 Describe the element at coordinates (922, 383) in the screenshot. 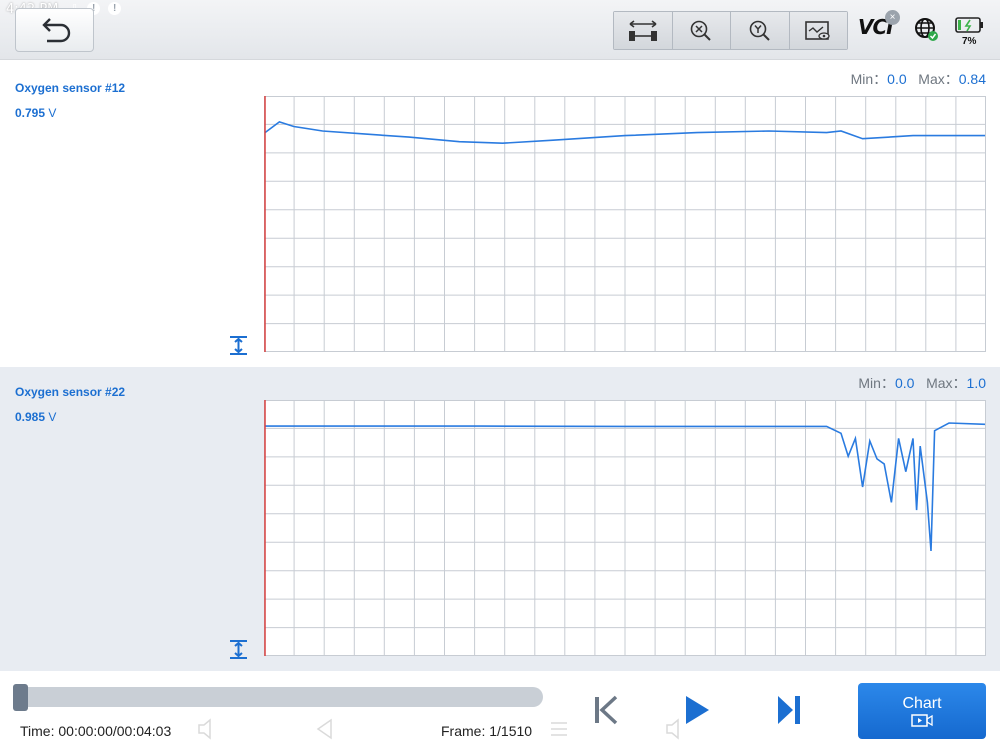

I see `min-max-readout: Min：0.0 Max：1.0` at that location.